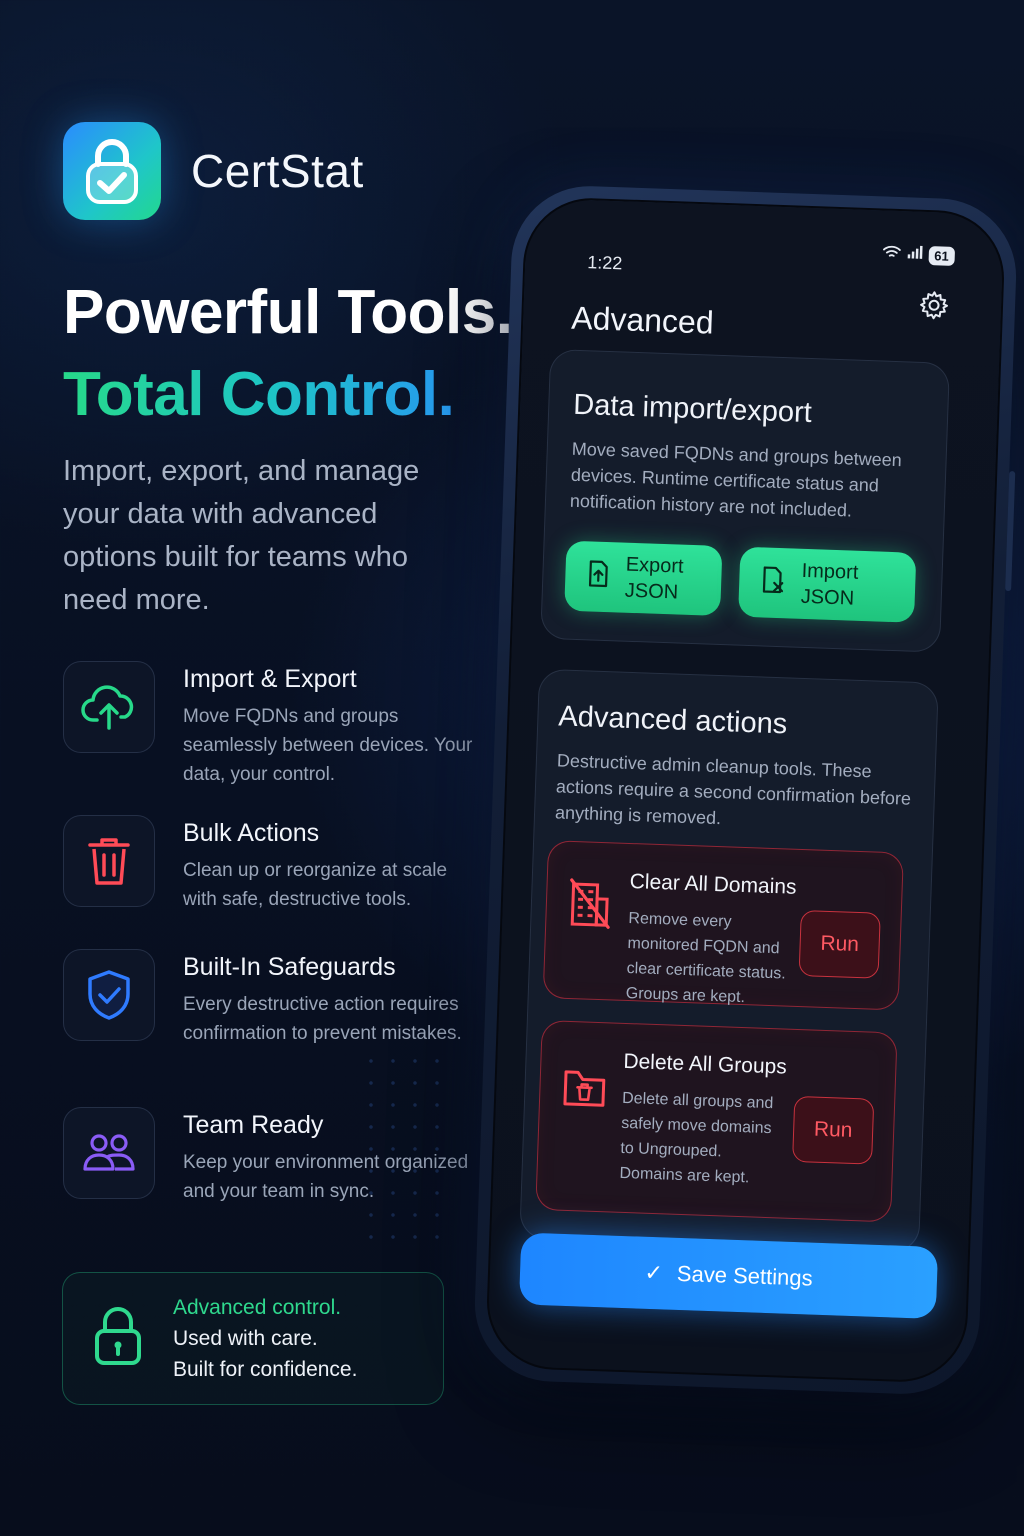 The height and width of the screenshot is (1536, 1024). I want to click on decorative-dots, so click(405, 1150).